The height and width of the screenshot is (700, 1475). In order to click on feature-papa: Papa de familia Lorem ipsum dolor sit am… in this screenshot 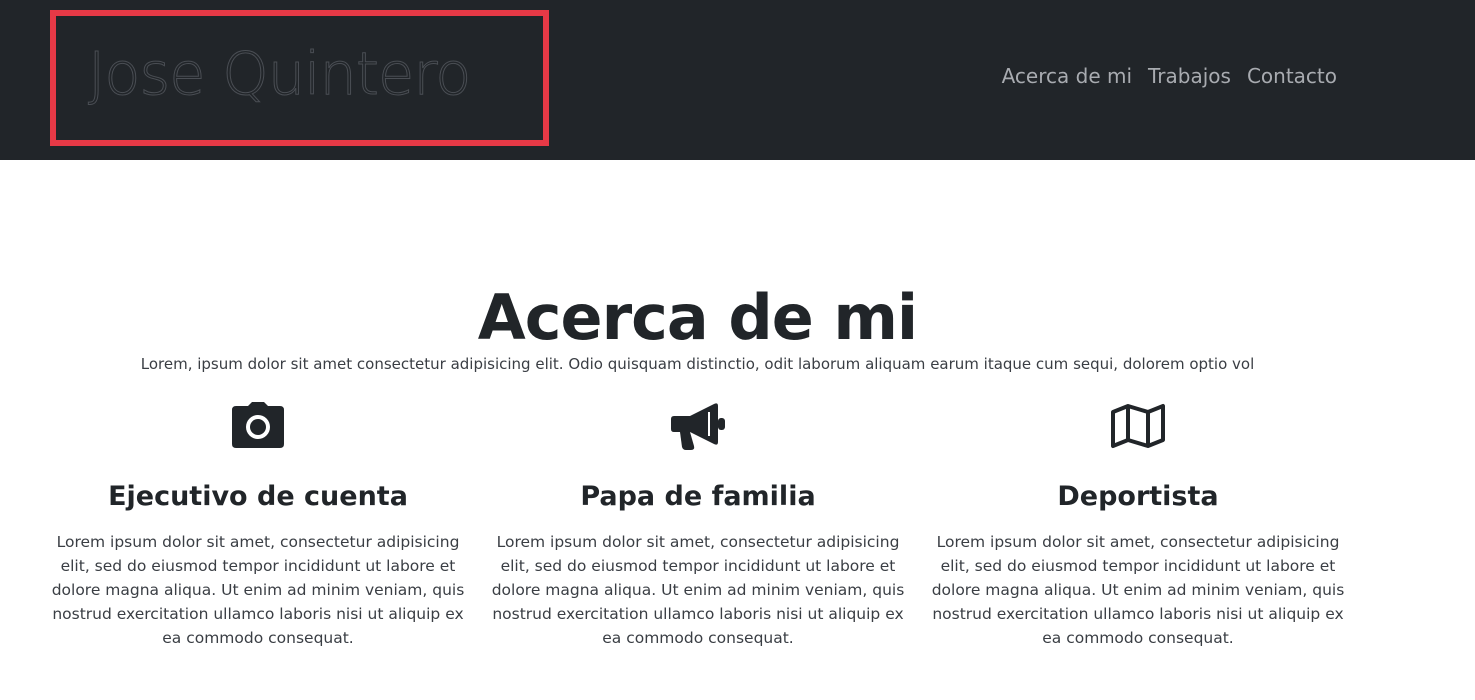, I will do `click(698, 525)`.